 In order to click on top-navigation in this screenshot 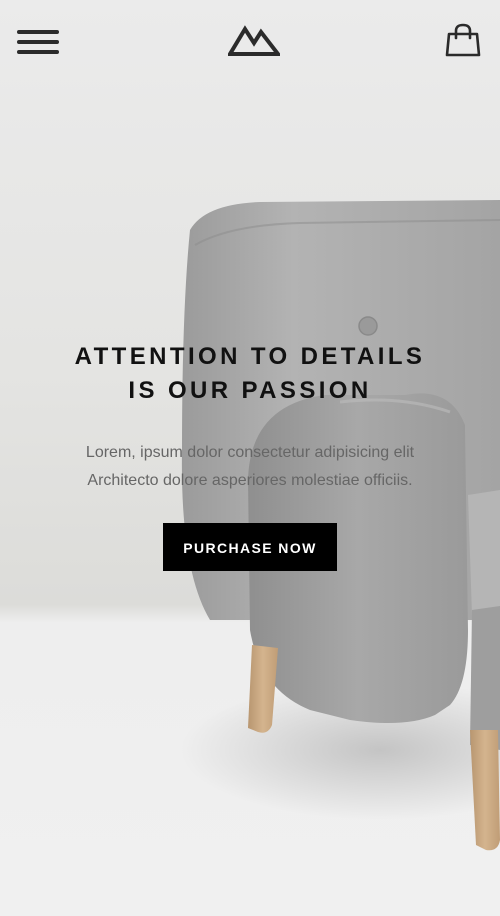, I will do `click(250, 43)`.